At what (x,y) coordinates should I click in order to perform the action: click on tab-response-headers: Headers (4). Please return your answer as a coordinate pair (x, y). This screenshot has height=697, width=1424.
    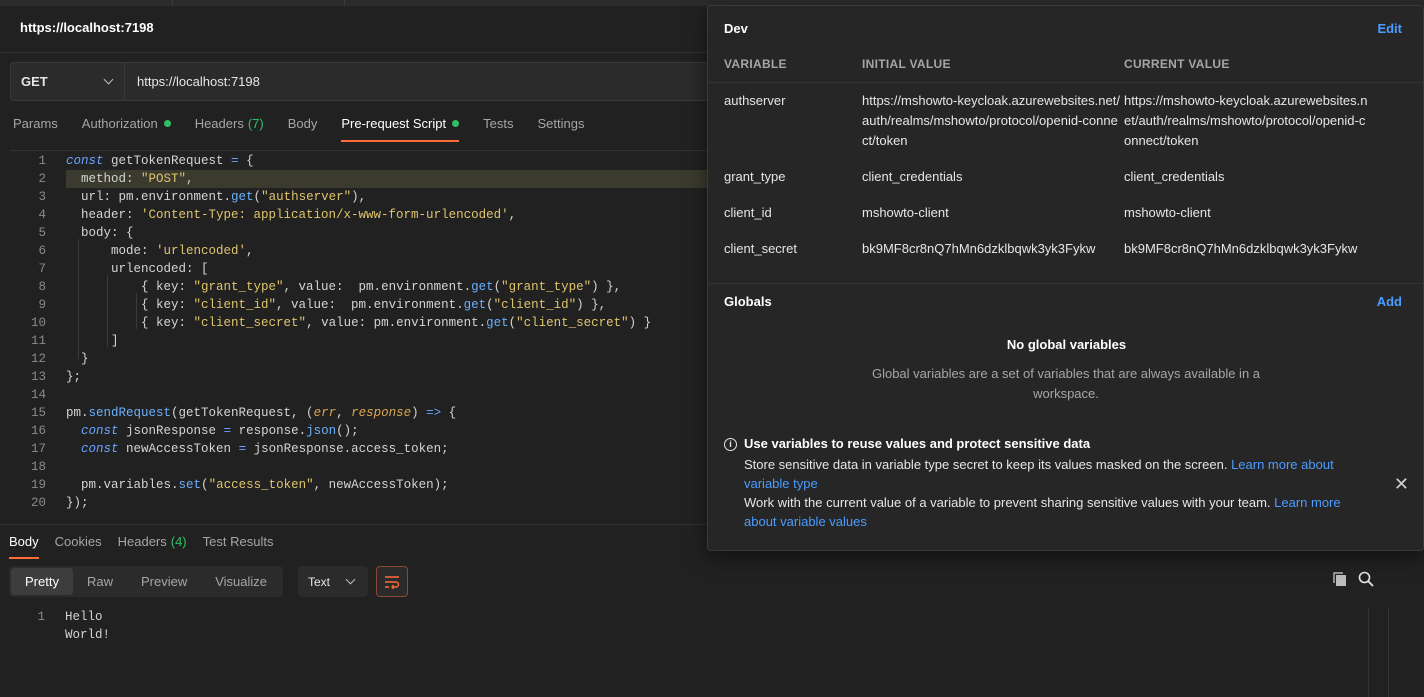
    Looking at the image, I should click on (152, 546).